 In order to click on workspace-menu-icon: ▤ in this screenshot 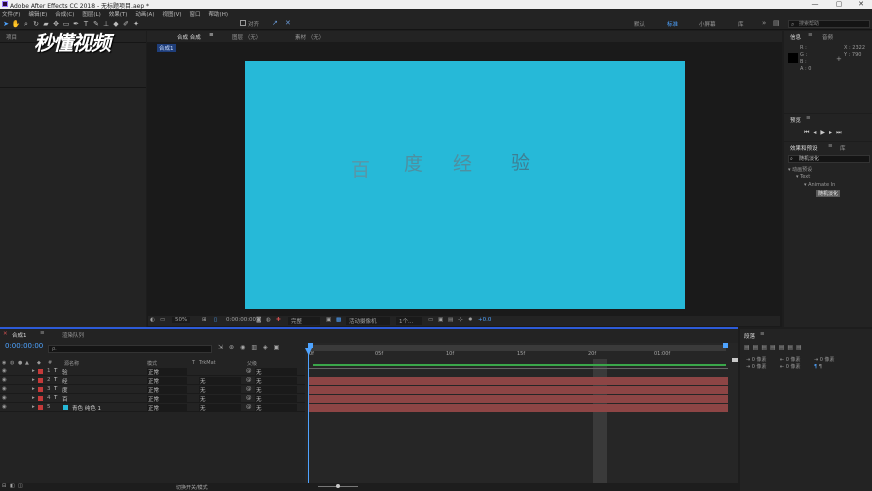, I will do `click(776, 23)`.